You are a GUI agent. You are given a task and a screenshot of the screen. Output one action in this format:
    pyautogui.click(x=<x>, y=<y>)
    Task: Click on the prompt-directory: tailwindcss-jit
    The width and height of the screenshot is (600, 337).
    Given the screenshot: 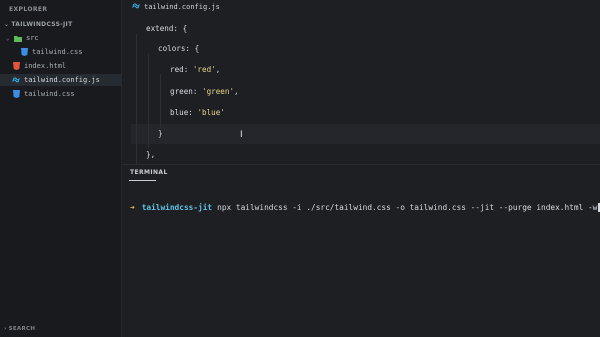 What is the action you would take?
    pyautogui.click(x=177, y=207)
    